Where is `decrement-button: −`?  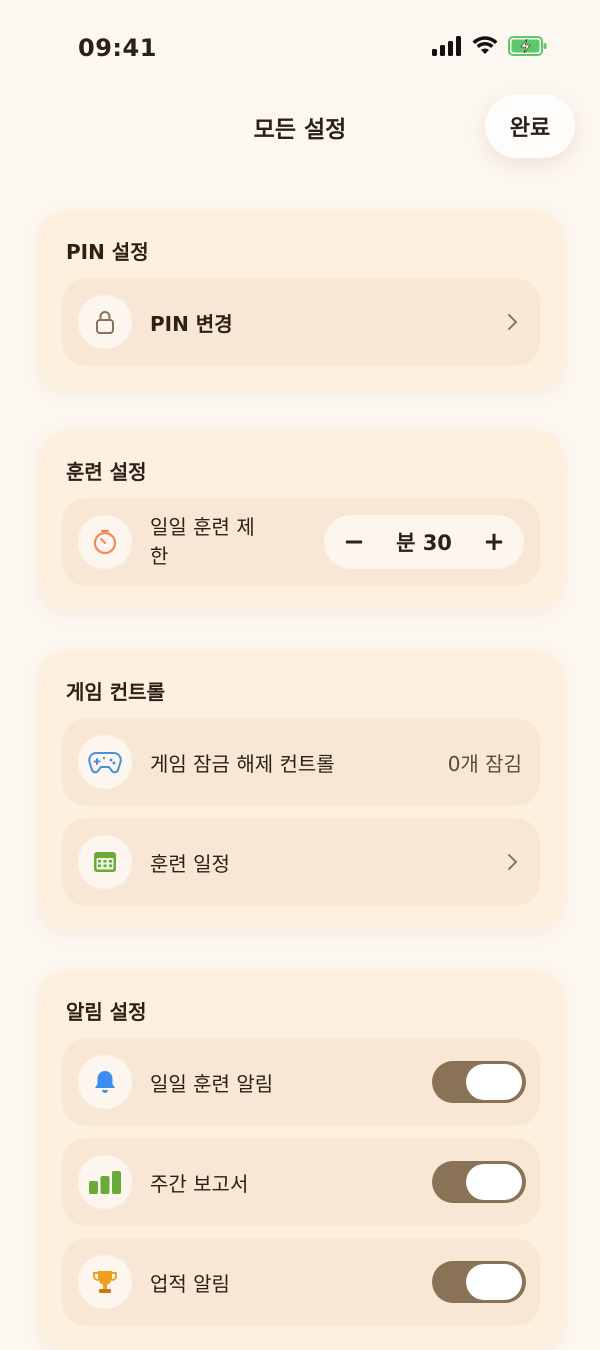
decrement-button: − is located at coordinates (354, 542).